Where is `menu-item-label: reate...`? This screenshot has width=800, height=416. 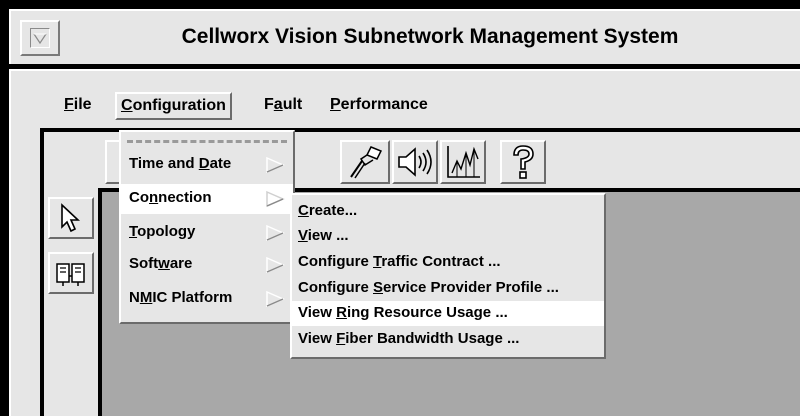 menu-item-label: reate... is located at coordinates (333, 210).